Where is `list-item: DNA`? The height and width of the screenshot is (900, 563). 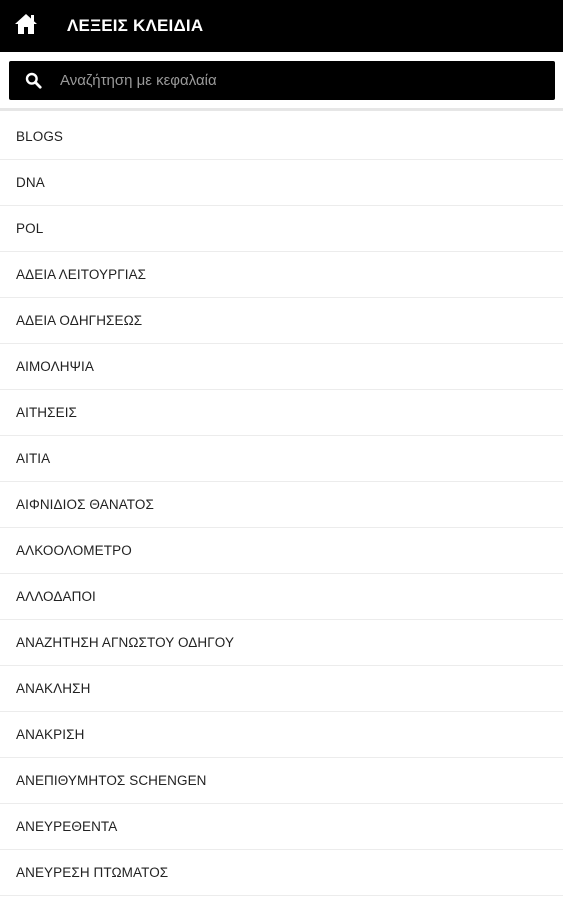 list-item: DNA is located at coordinates (281, 183).